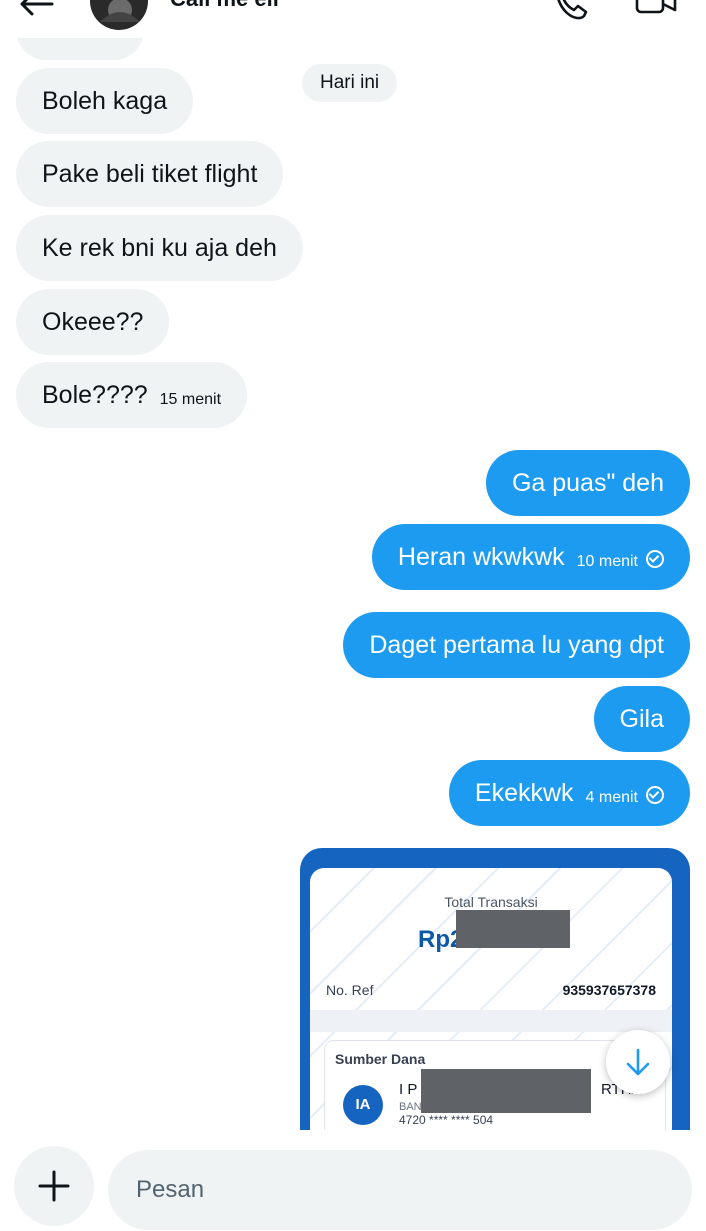  Describe the element at coordinates (350, 83) in the screenshot. I see `date-separator: Hari ini` at that location.